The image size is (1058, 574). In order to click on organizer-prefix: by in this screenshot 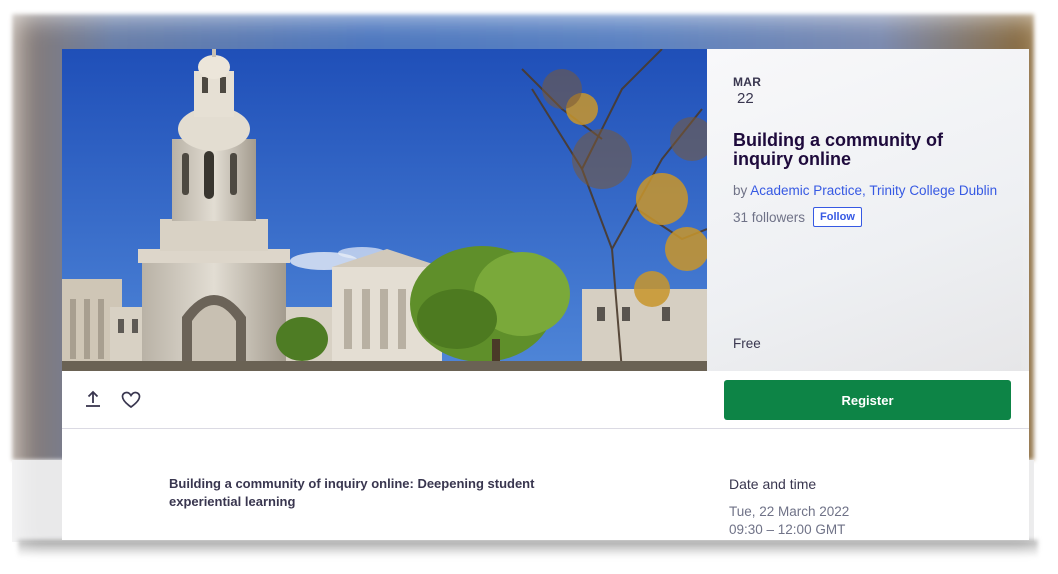, I will do `click(742, 190)`.